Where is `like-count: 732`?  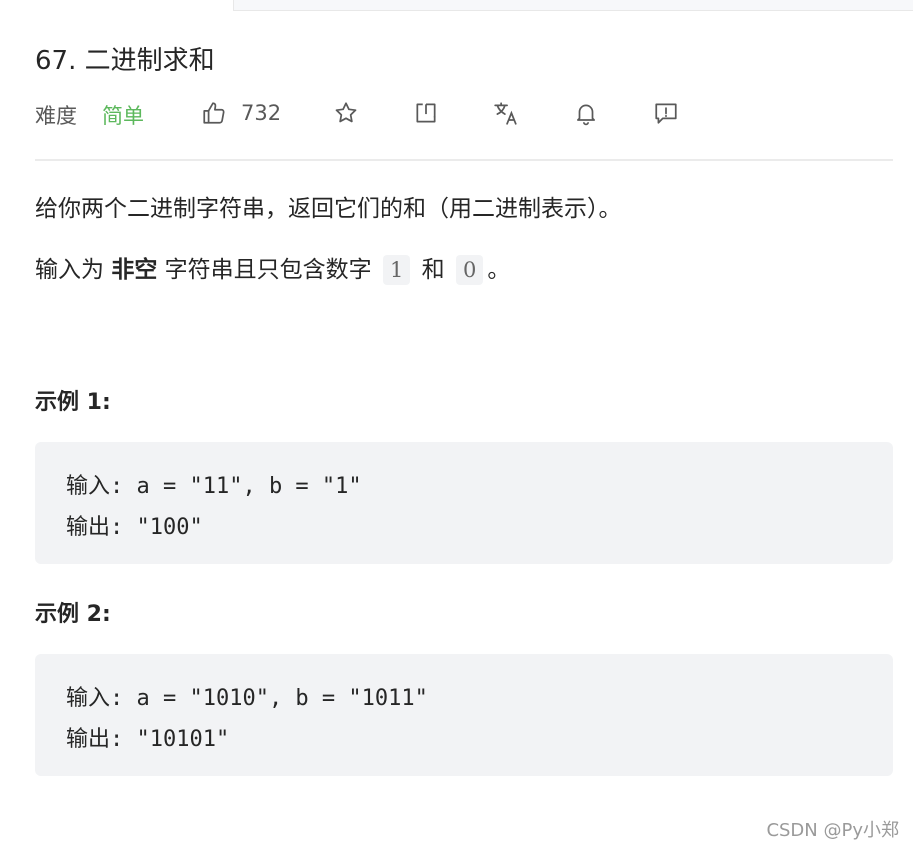
like-count: 732 is located at coordinates (261, 113).